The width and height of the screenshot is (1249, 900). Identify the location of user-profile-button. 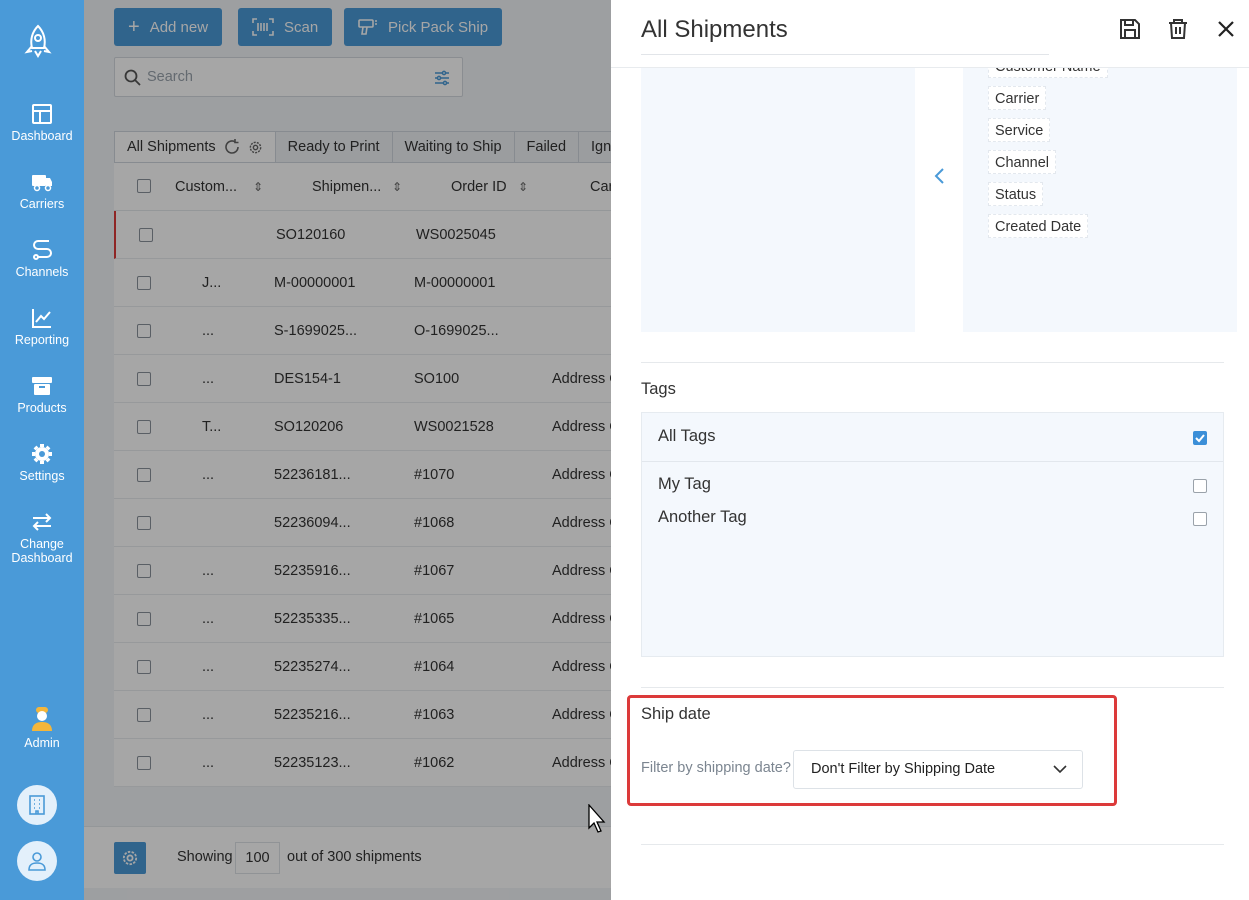
(37, 861).